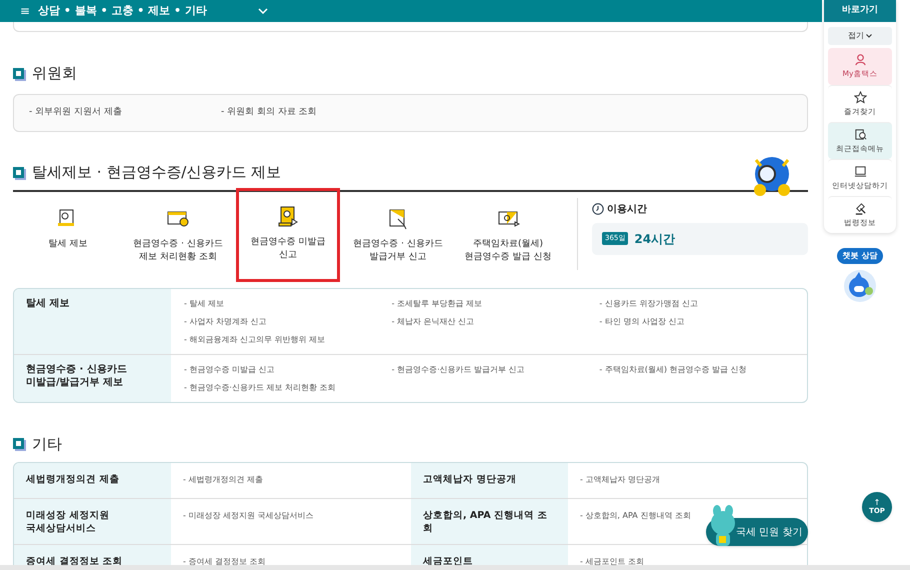 Image resolution: width=910 pixels, height=570 pixels. I want to click on person-icon, so click(860, 59).